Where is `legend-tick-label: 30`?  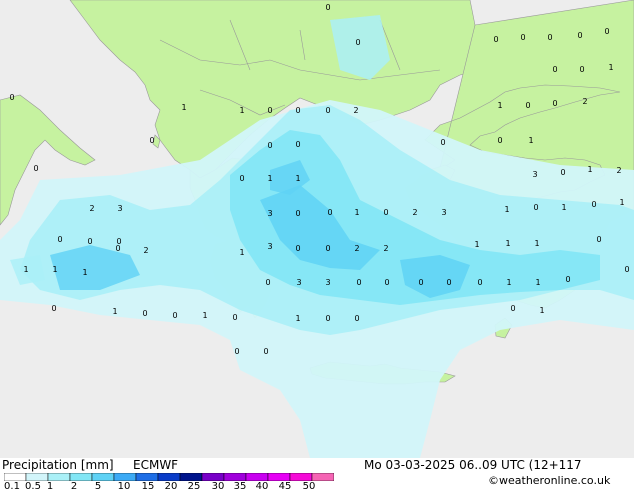
legend-tick-label: 30 is located at coordinates (218, 485).